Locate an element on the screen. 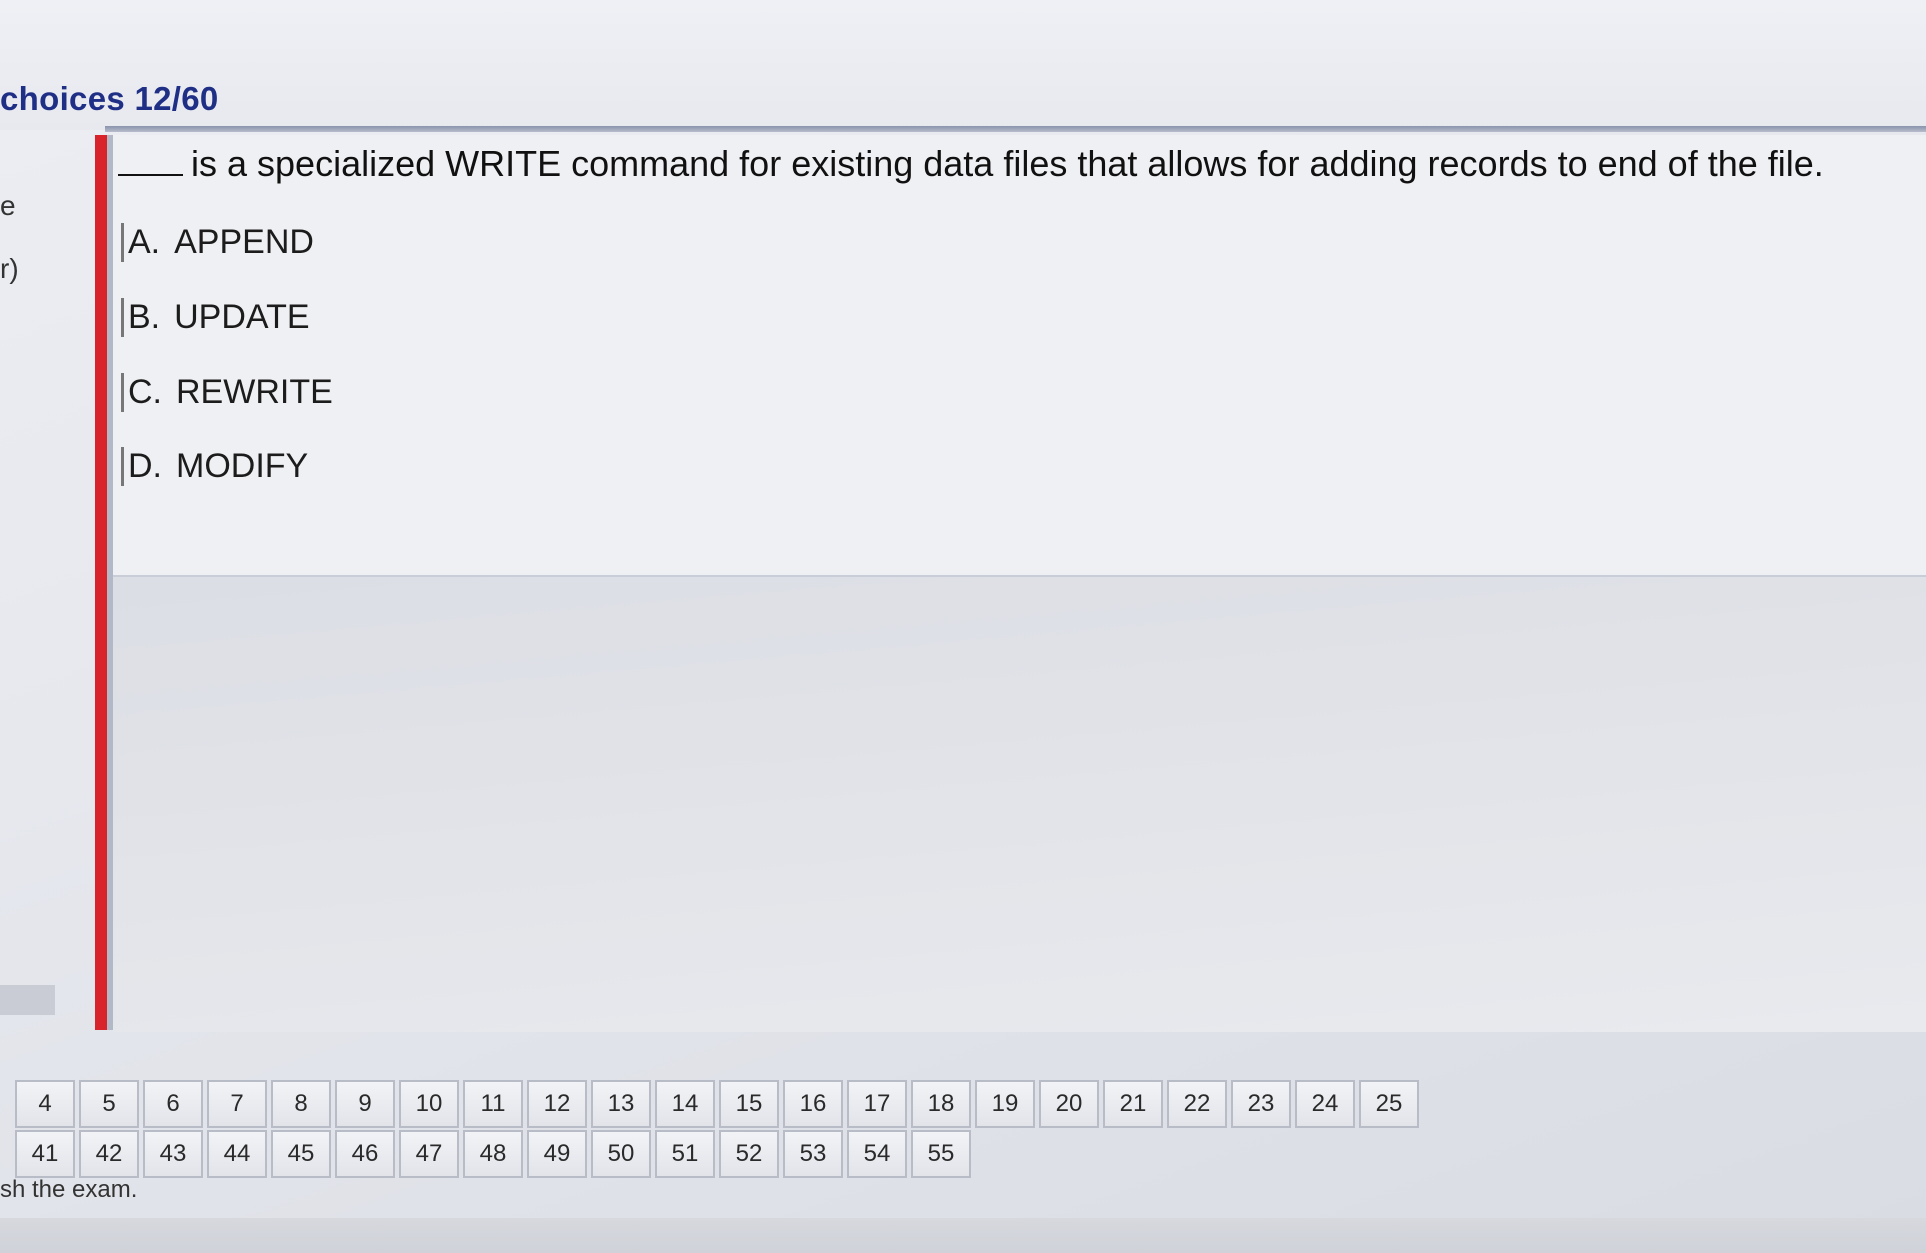 This screenshot has width=1926, height=1253. option-b: B. UPDATE is located at coordinates (215, 317).